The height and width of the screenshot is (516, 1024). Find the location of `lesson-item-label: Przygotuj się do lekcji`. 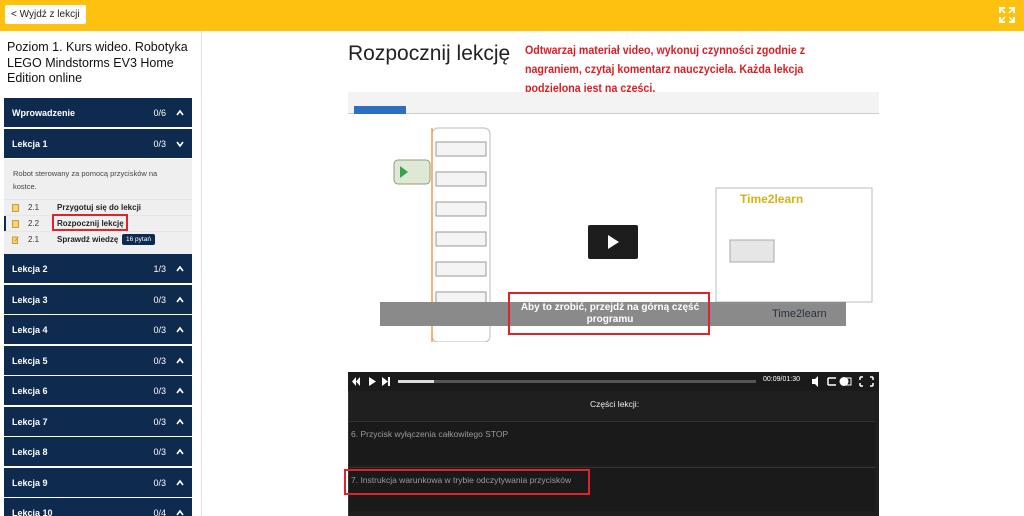

lesson-item-label: Przygotuj się do lekcji is located at coordinates (99, 207).